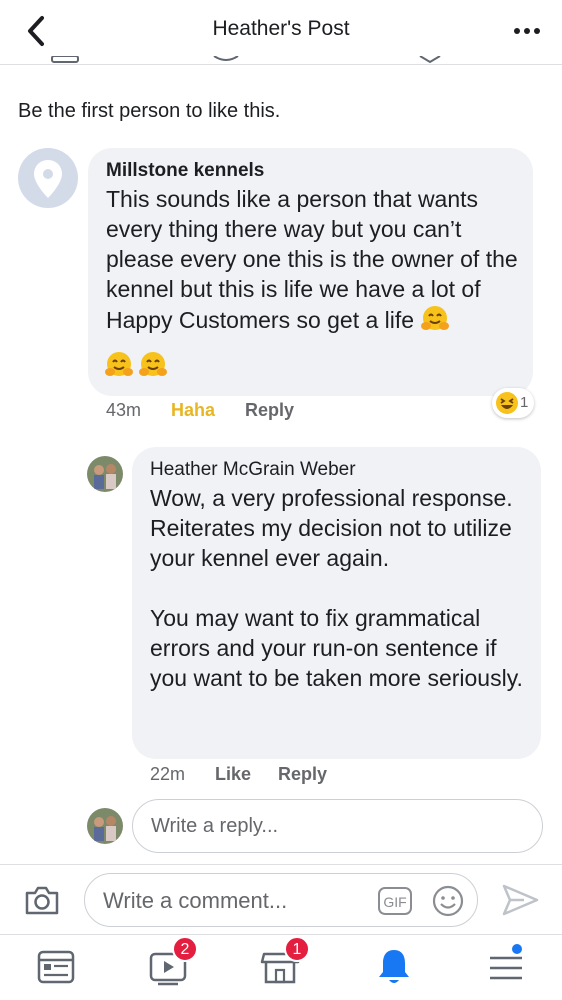 This screenshot has height=1000, width=562. I want to click on watch-badge: 2, so click(185, 949).